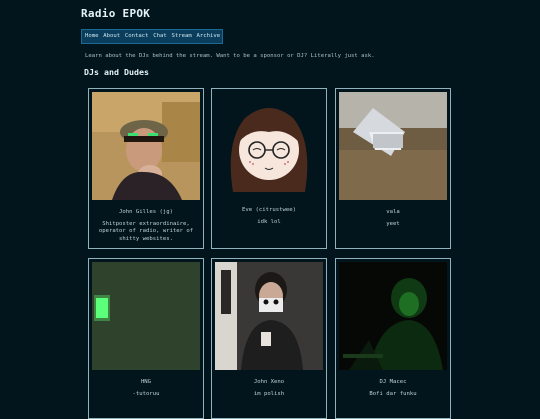 This screenshot has width=540, height=419. I want to click on dj-name: Eve (citrustwee), so click(269, 210).